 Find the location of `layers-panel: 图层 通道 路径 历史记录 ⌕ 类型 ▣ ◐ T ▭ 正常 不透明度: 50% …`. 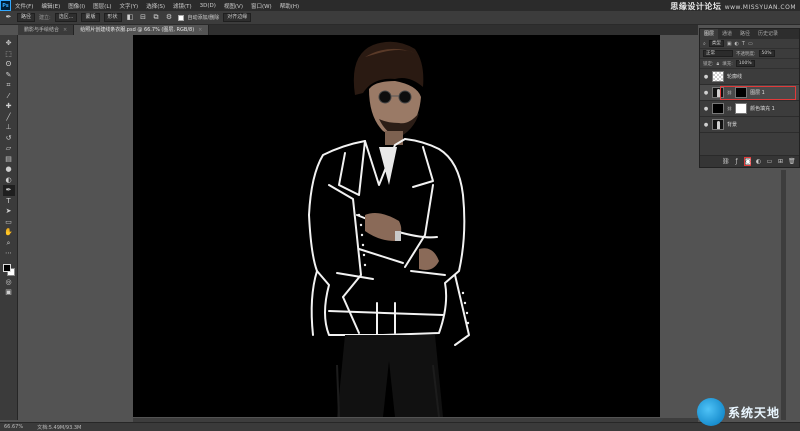

layers-panel: 图层 通道 路径 历史记录 ⌕ 类型 ▣ ◐ T ▭ 正常 不透明度: 50% … is located at coordinates (749, 98).